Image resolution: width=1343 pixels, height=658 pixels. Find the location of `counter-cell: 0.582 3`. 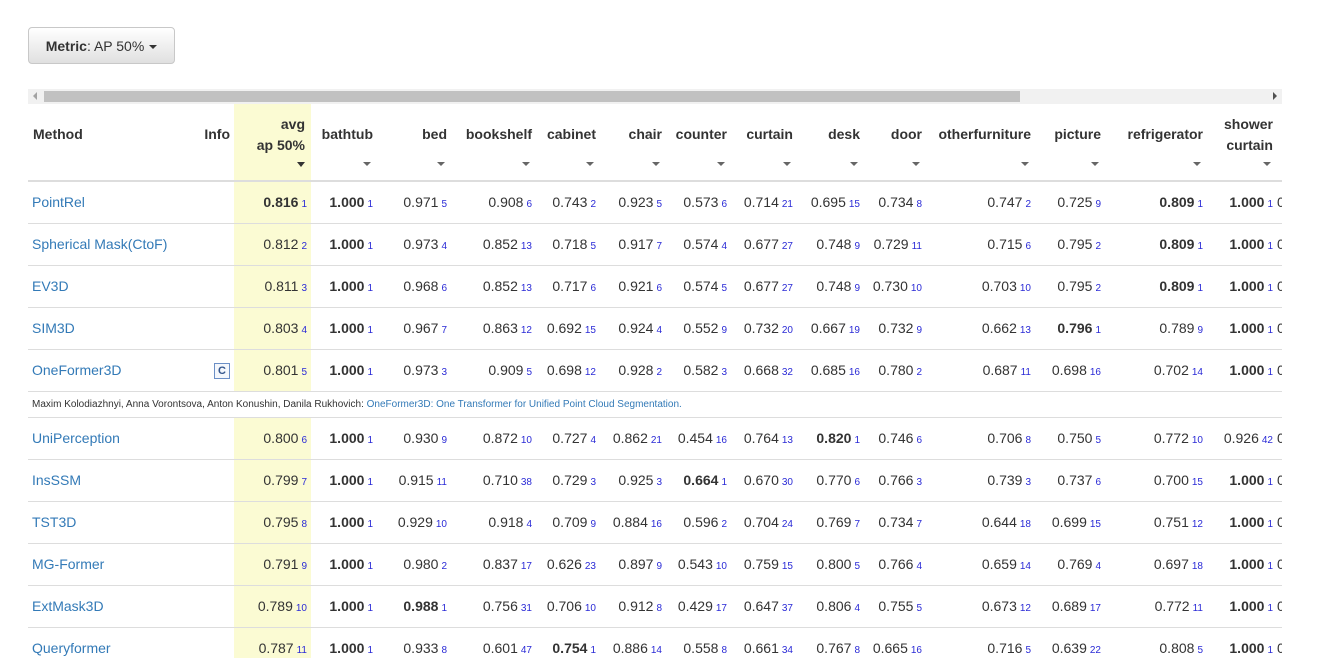

counter-cell: 0.582 3 is located at coordinates (698, 369).